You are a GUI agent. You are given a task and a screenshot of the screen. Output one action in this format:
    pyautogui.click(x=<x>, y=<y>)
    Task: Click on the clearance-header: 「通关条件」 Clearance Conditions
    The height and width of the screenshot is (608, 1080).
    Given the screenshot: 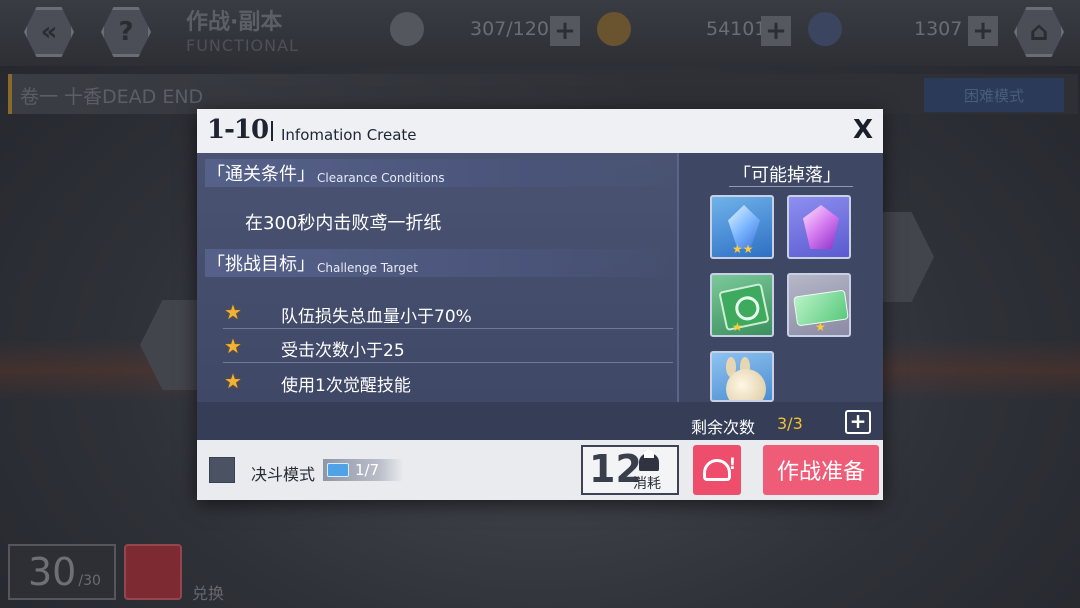 What is the action you would take?
    pyautogui.click(x=440, y=173)
    